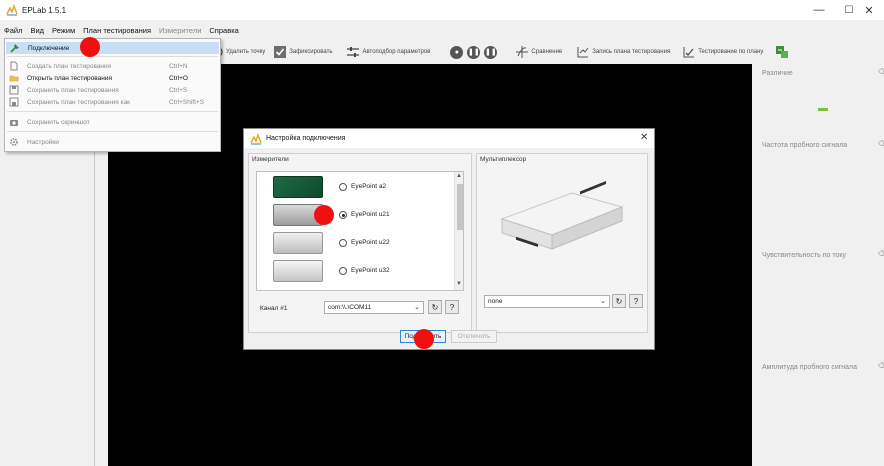 Image resolution: width=884 pixels, height=466 pixels. I want to click on menu-test-plan: План тестирования, so click(117, 30).